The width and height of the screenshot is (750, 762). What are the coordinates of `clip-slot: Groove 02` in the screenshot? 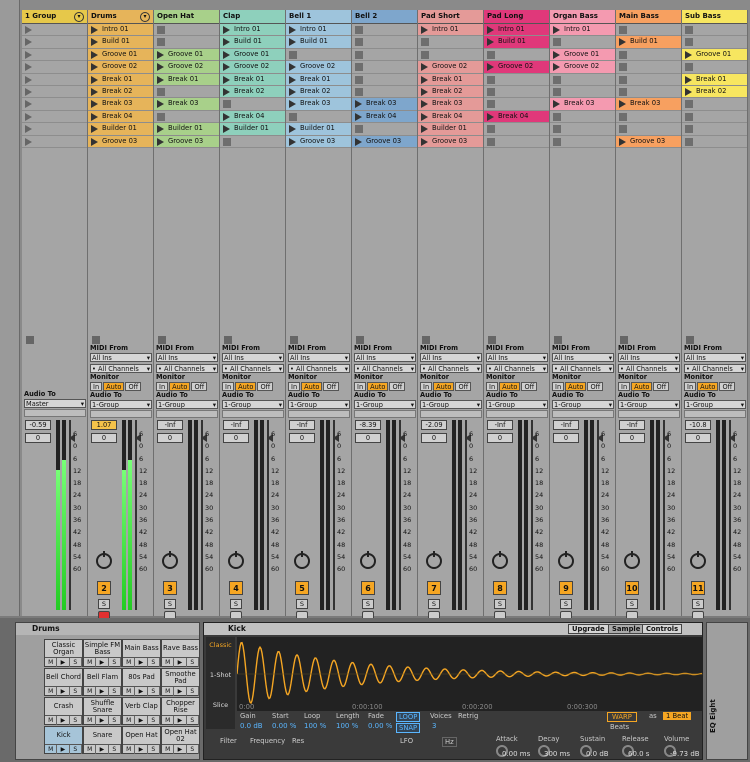 It's located at (450, 67).